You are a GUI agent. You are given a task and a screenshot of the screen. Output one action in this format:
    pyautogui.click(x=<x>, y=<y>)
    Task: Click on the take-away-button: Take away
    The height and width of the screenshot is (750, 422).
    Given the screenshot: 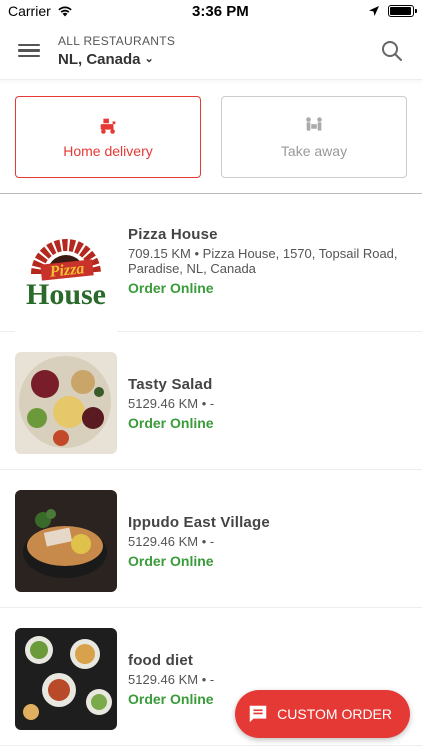 What is the action you would take?
    pyautogui.click(x=314, y=137)
    